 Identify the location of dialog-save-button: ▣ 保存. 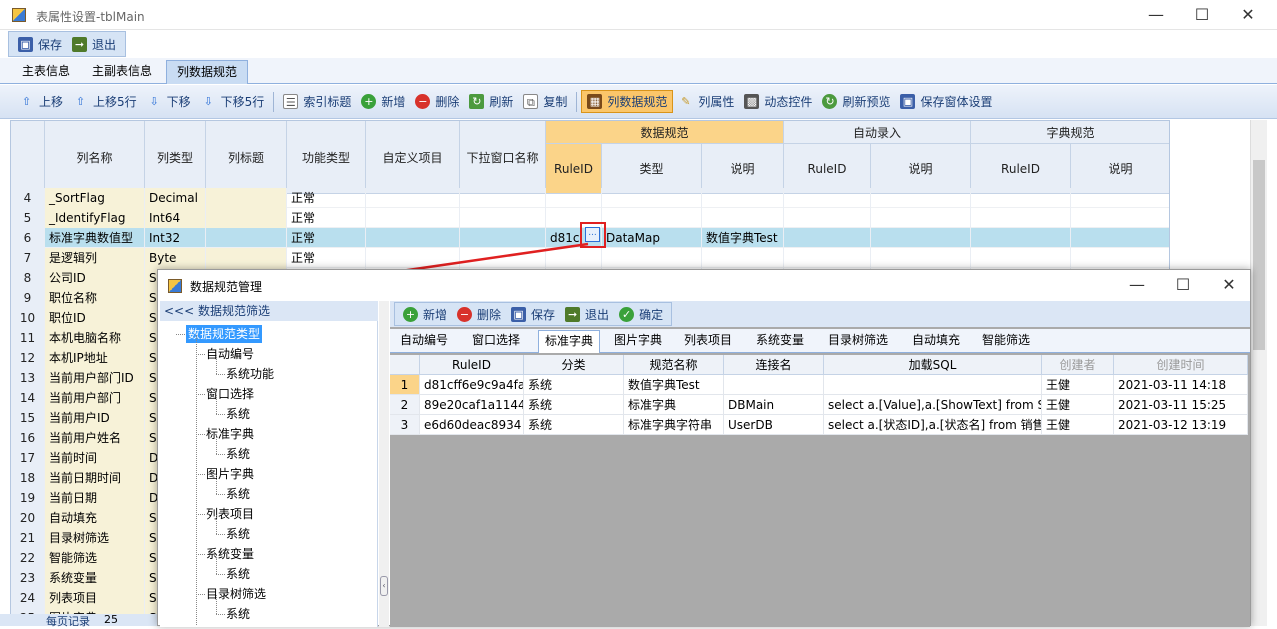
(533, 314).